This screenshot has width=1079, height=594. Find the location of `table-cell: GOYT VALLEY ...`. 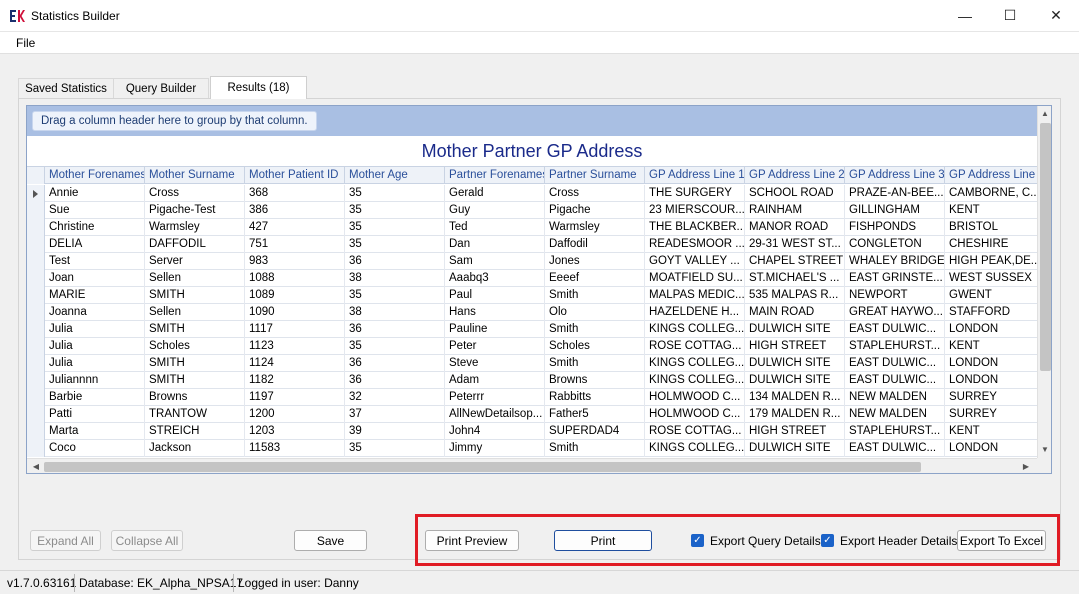

table-cell: GOYT VALLEY ... is located at coordinates (695, 261).